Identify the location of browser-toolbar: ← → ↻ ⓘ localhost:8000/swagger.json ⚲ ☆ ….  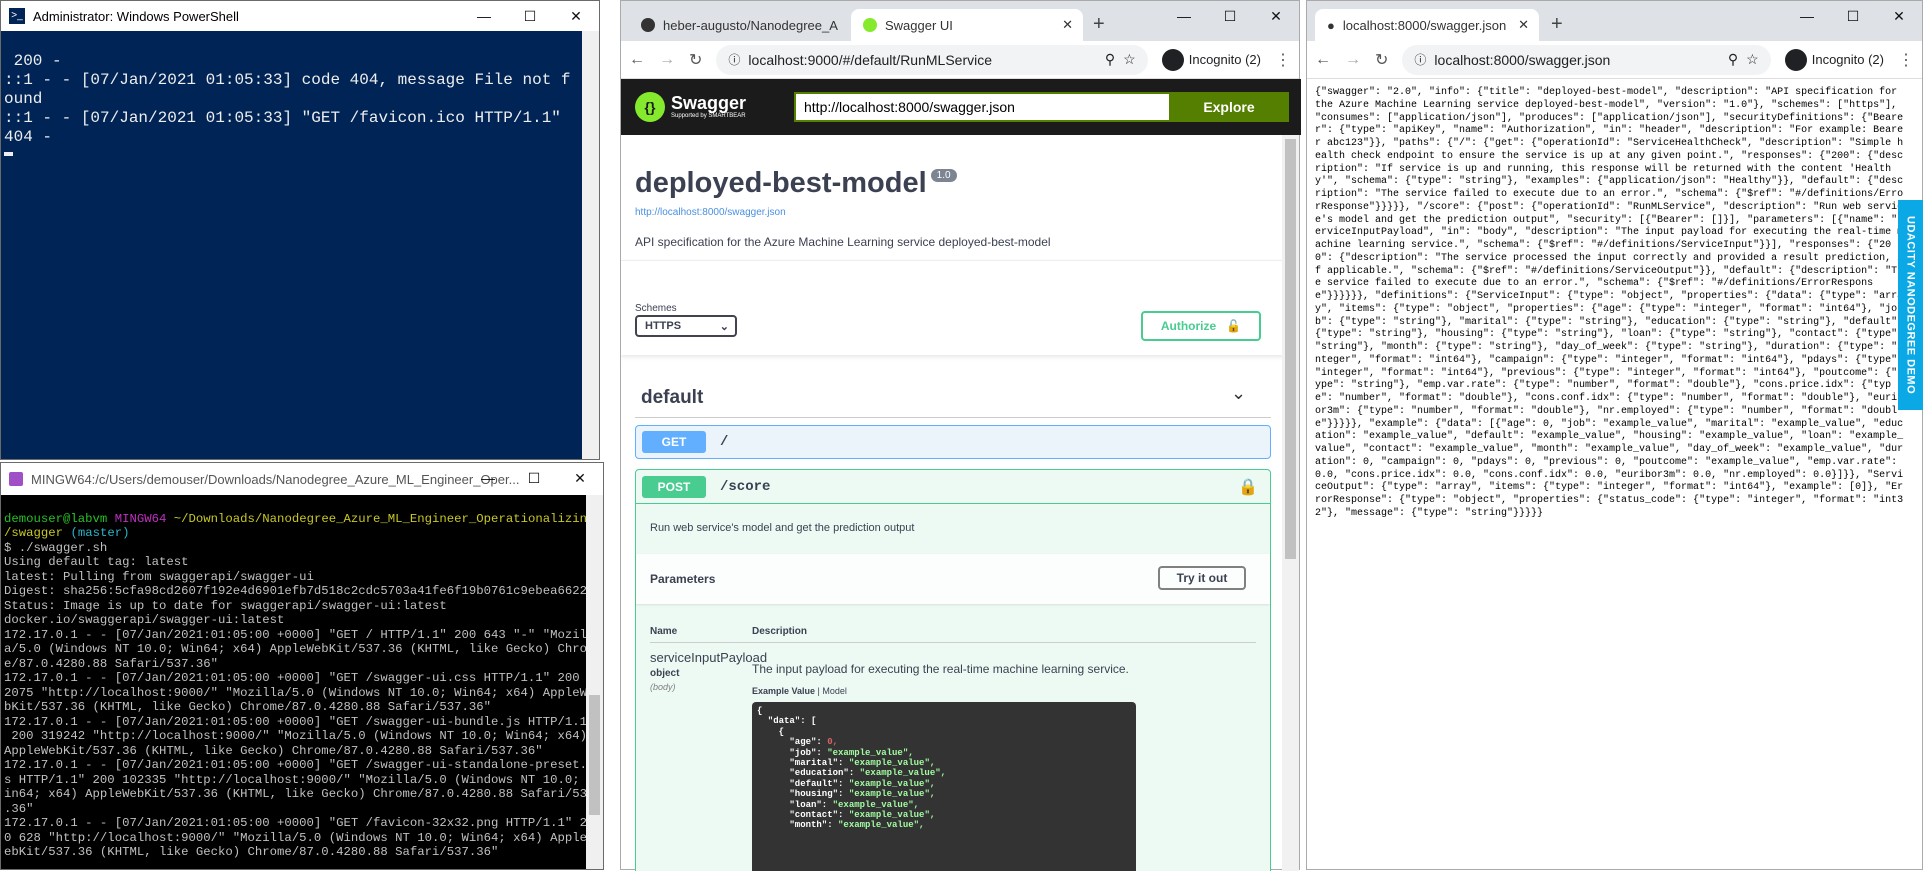
(1614, 60).